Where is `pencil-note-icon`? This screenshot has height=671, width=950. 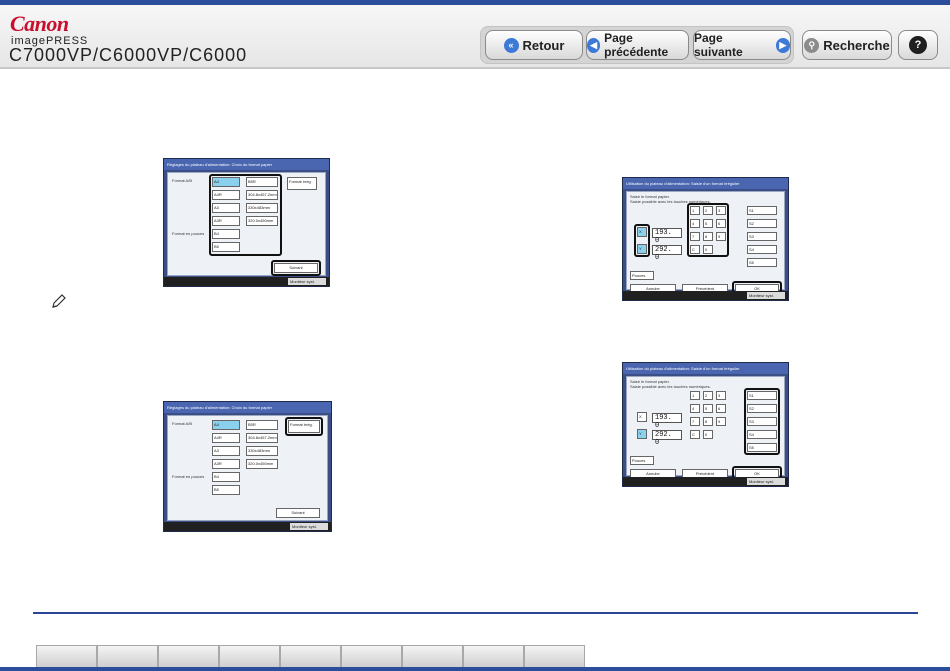 pencil-note-icon is located at coordinates (59, 301).